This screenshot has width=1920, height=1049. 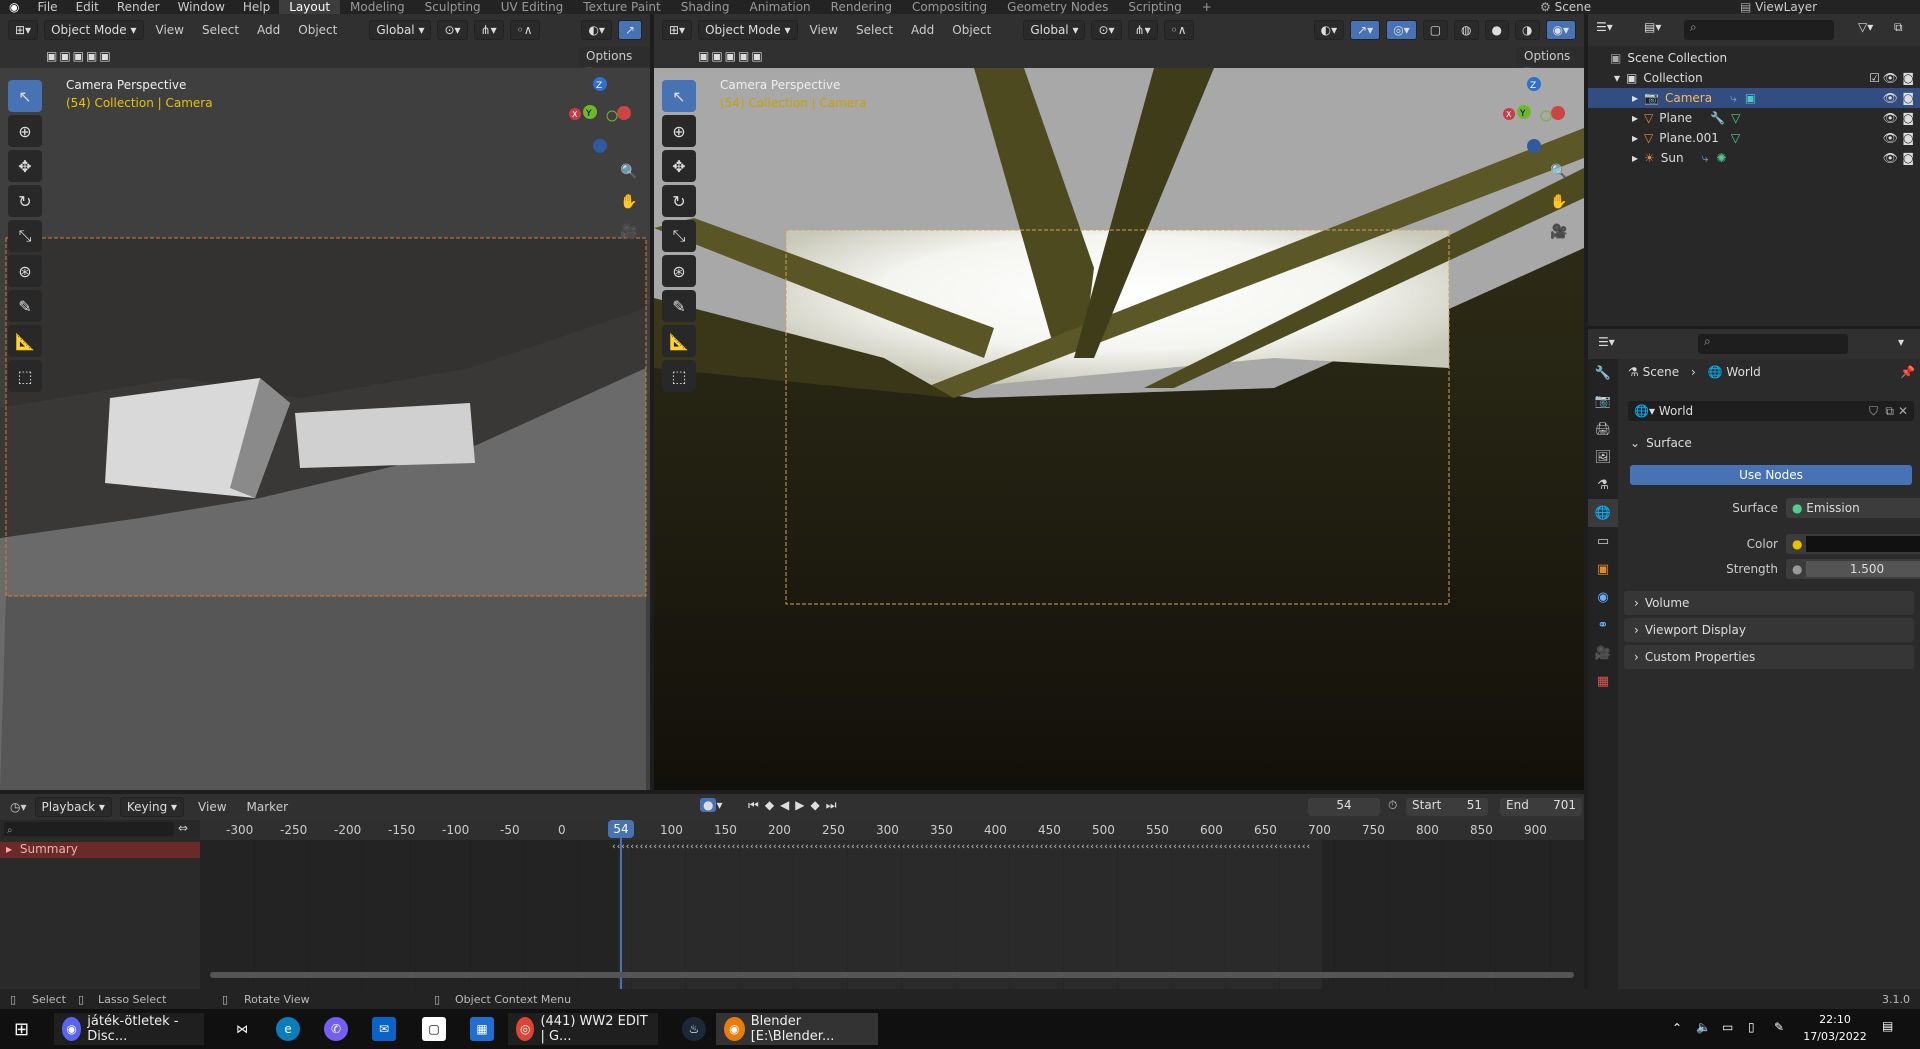 I want to click on display-mode-icon: ▤▾, so click(x=1652, y=27).